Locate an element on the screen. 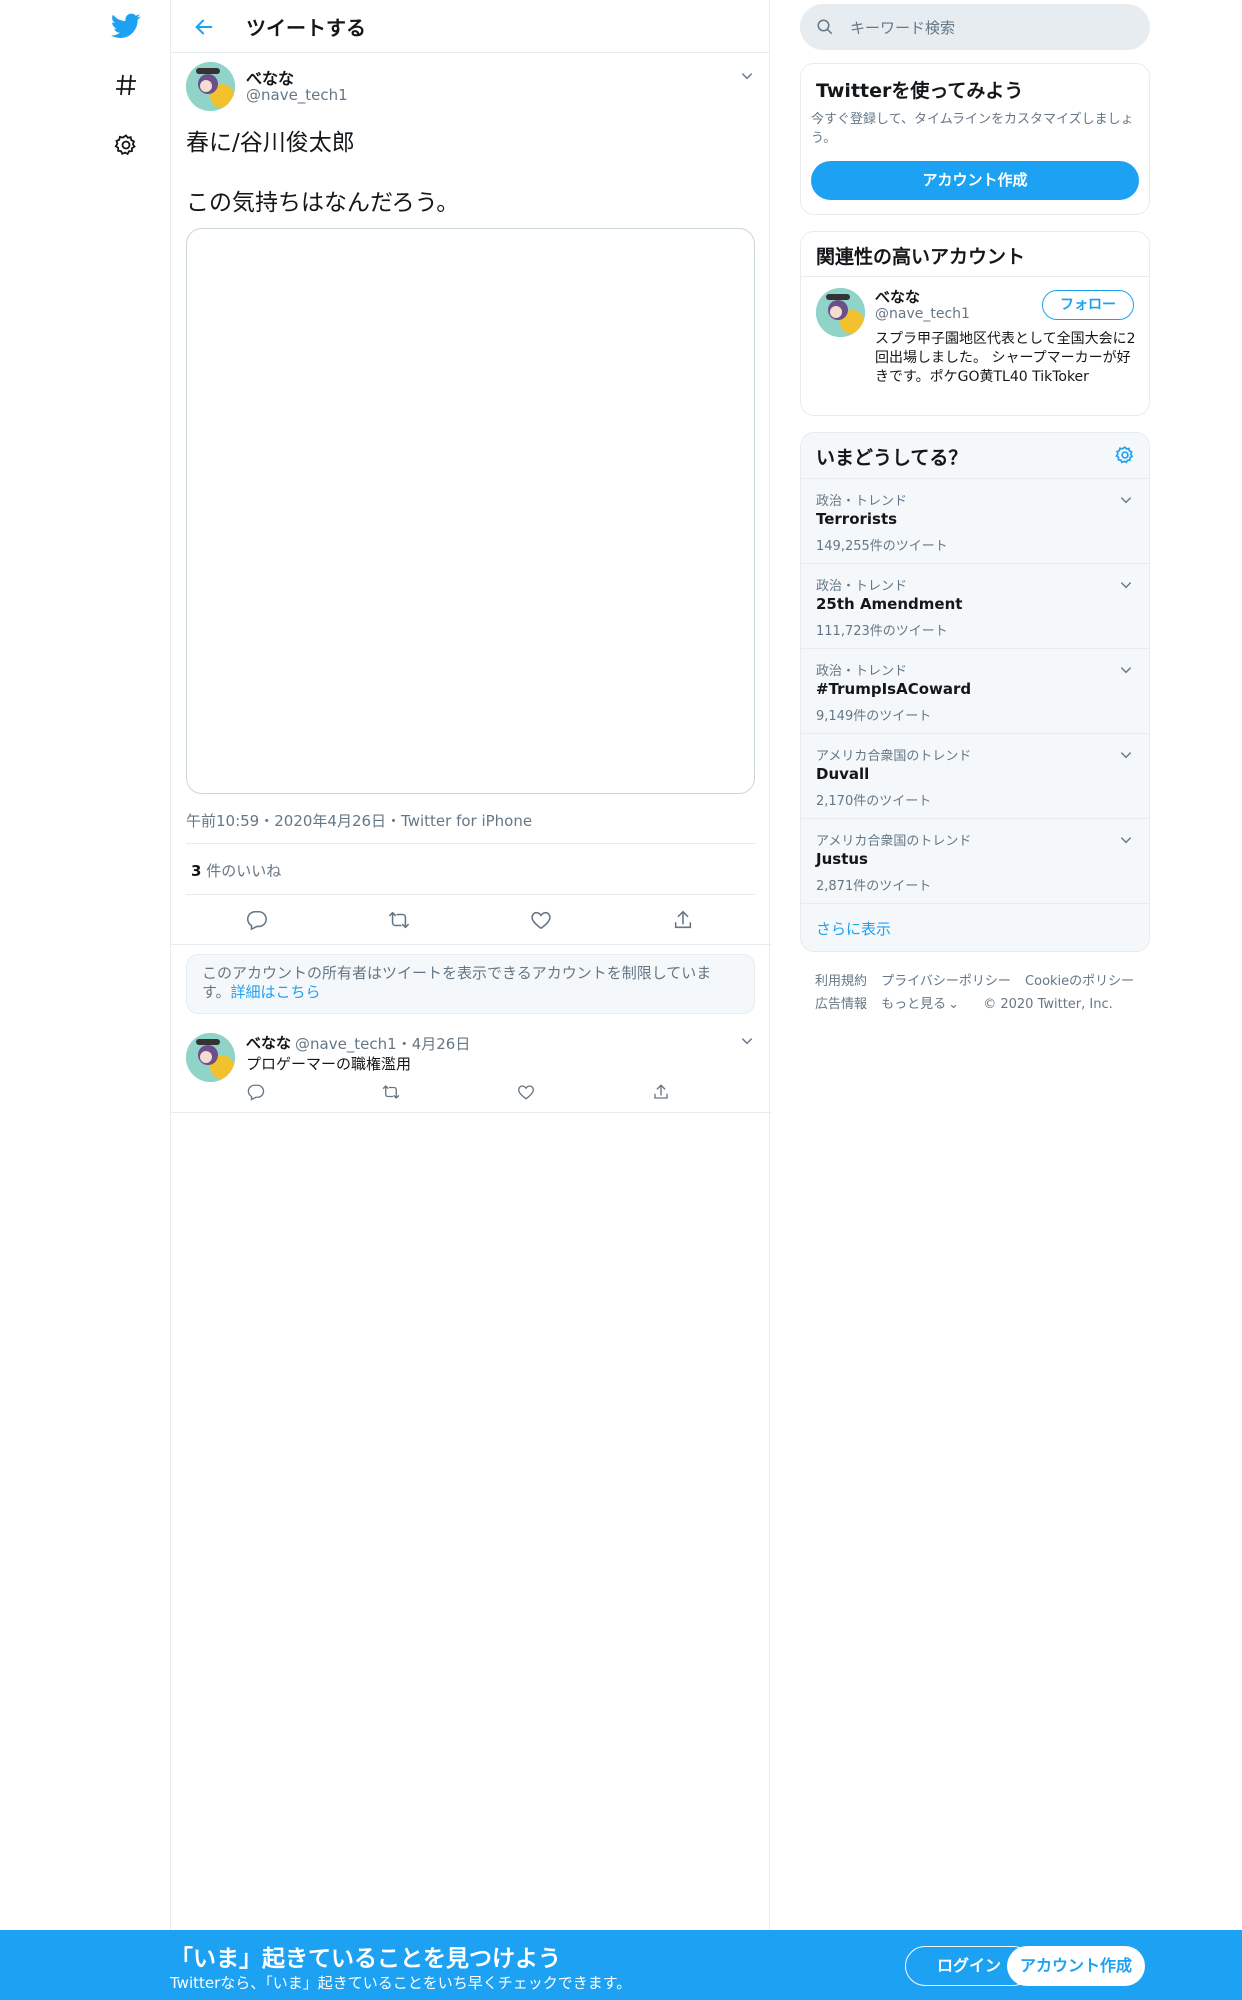 The height and width of the screenshot is (2000, 1242). likes-count-row: 3 件のいいね is located at coordinates (470, 869).